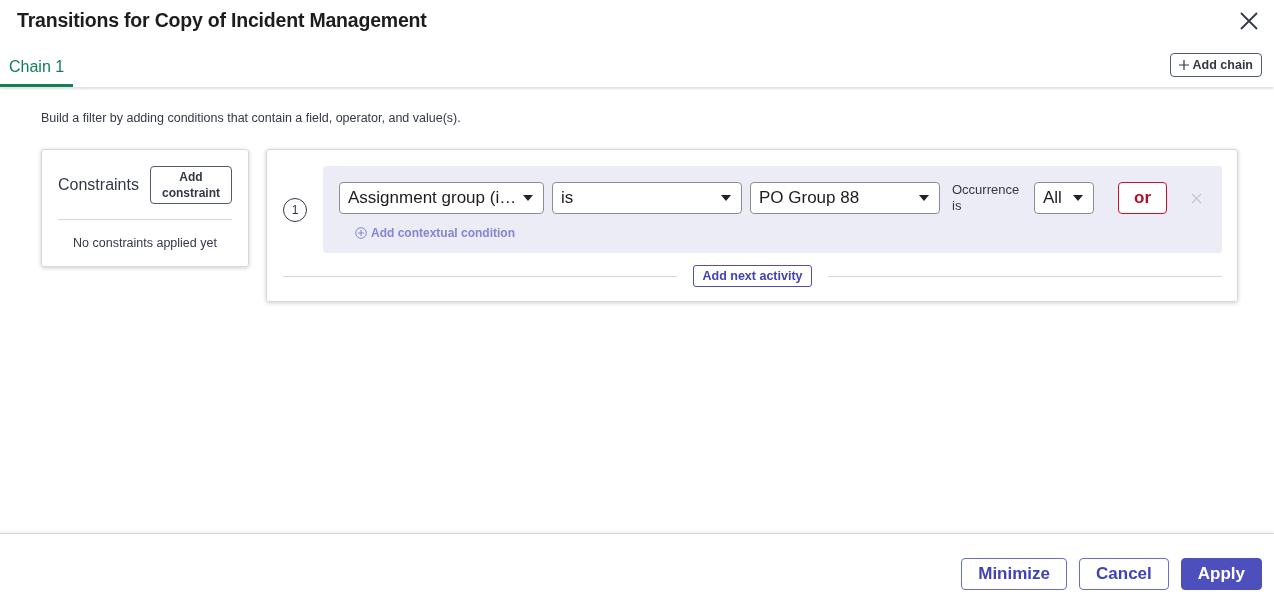  I want to click on add-constraint-button: Add constraint, so click(191, 185).